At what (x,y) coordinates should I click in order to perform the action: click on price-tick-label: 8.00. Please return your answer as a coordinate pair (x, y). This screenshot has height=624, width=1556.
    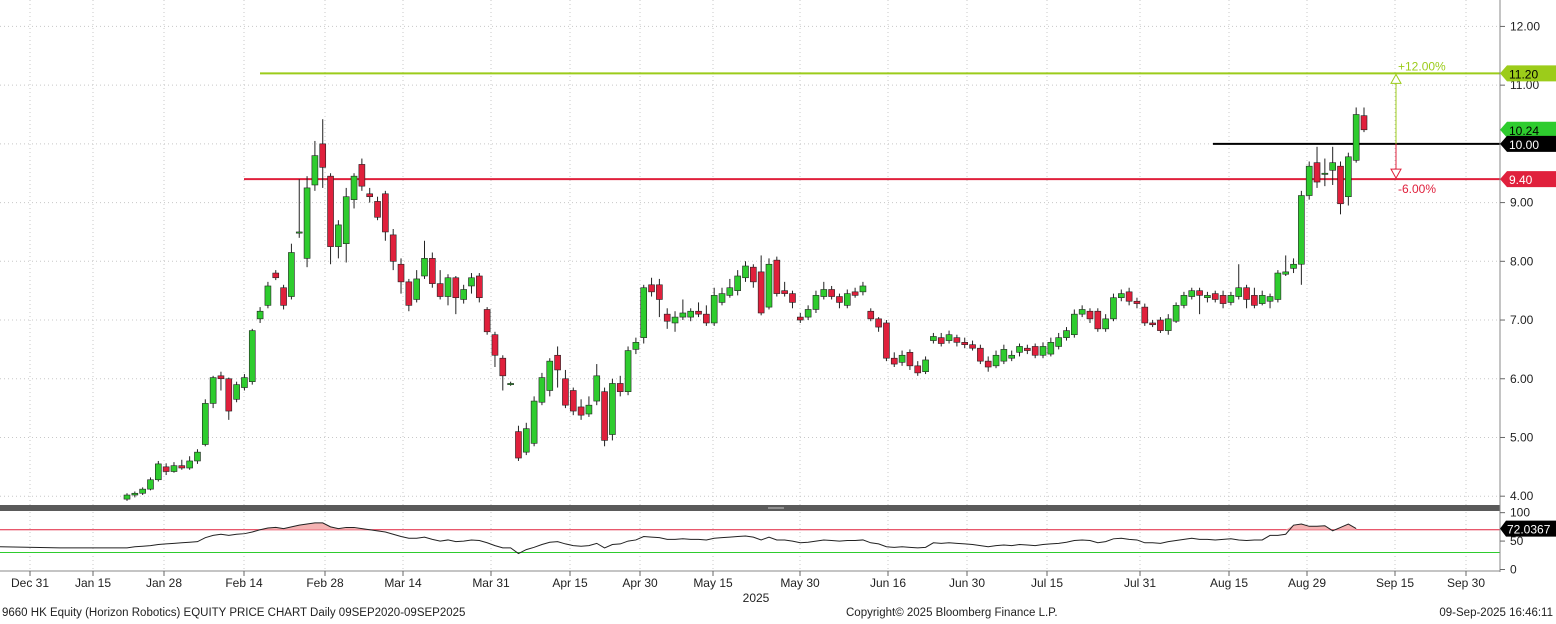
    Looking at the image, I should click on (1522, 261).